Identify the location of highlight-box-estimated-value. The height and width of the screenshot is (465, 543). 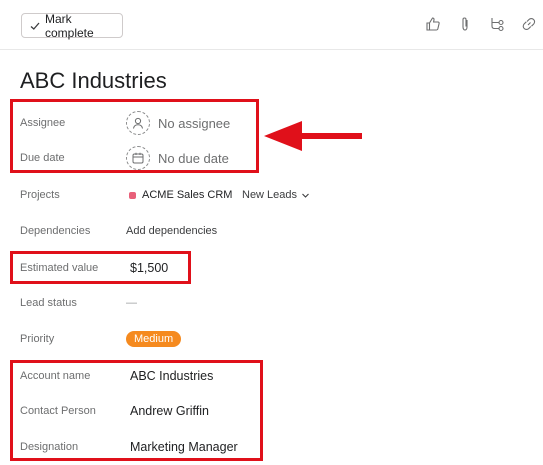
(100, 267).